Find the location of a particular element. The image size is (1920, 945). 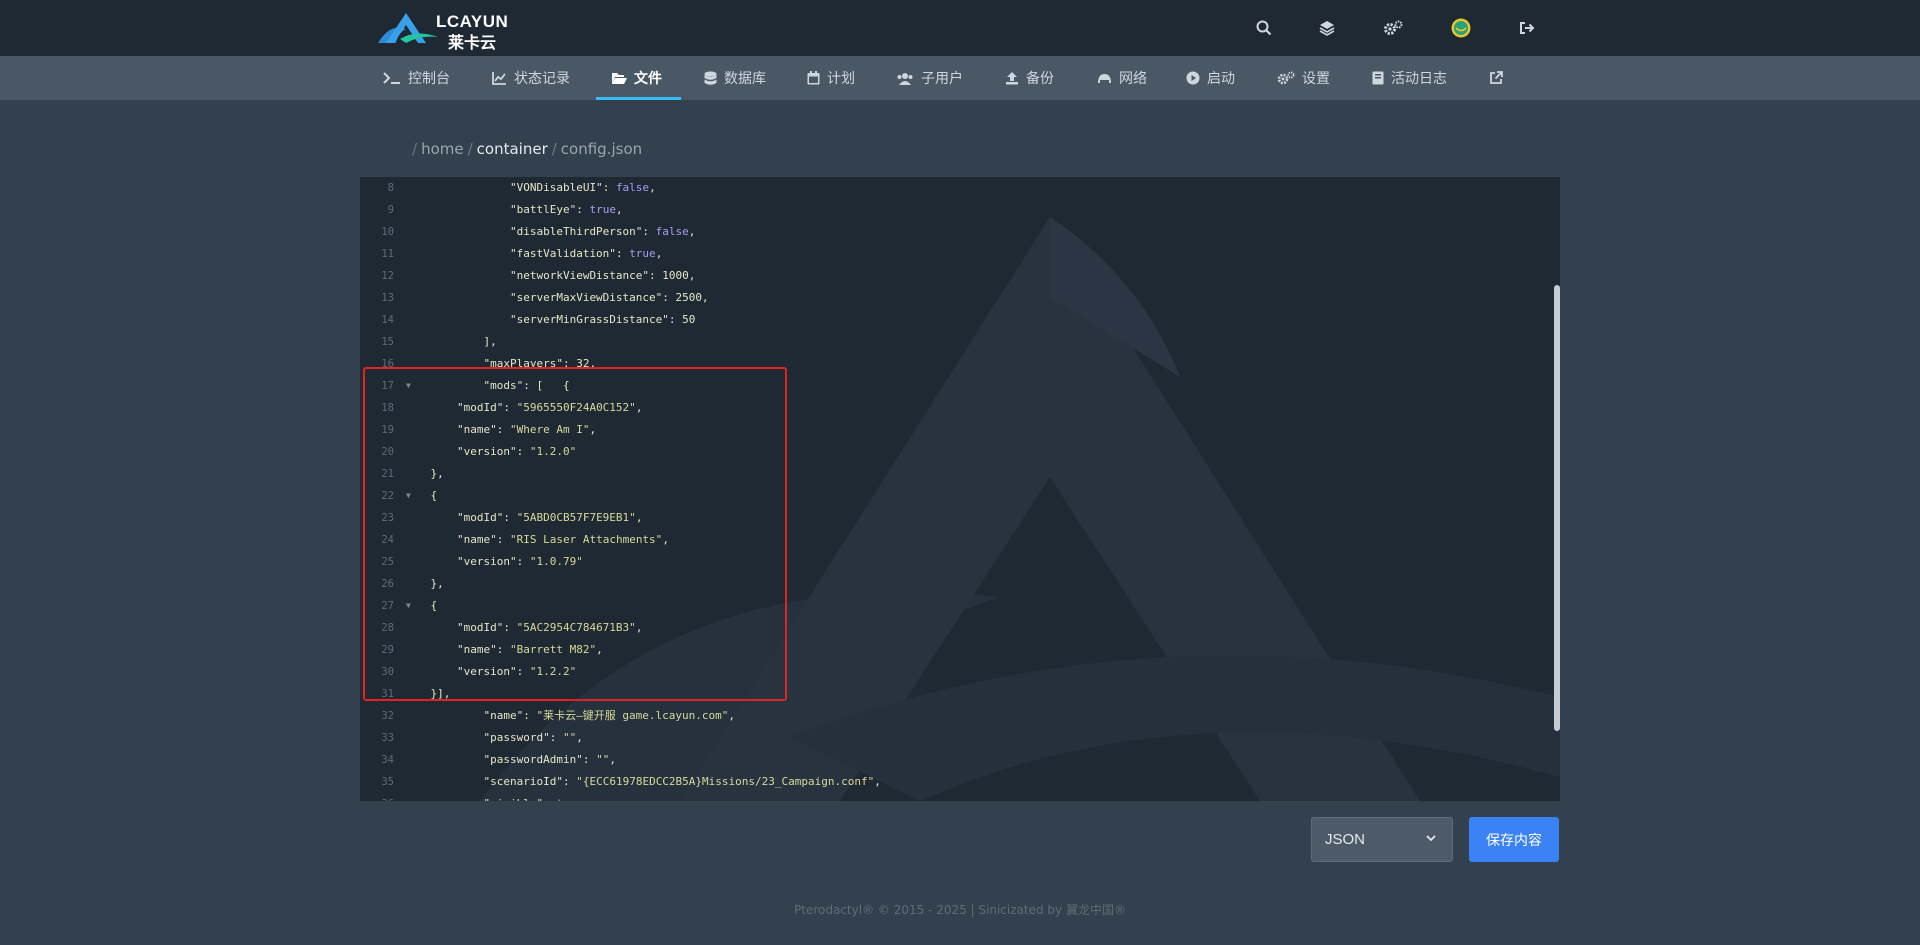

line-text: "networkViewDistance": 1000, is located at coordinates (602, 275).